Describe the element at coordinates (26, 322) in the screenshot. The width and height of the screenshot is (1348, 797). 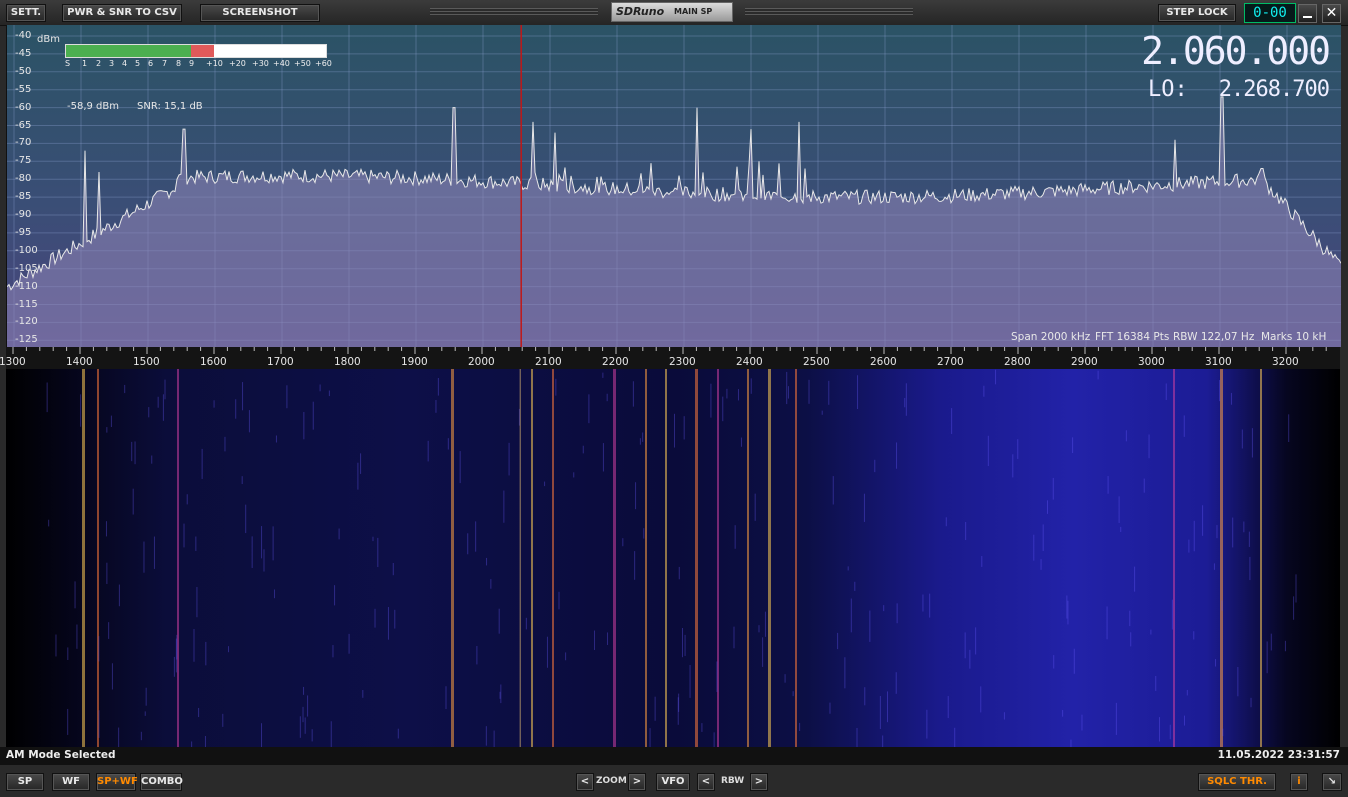
I see `y-tick-label: -120` at that location.